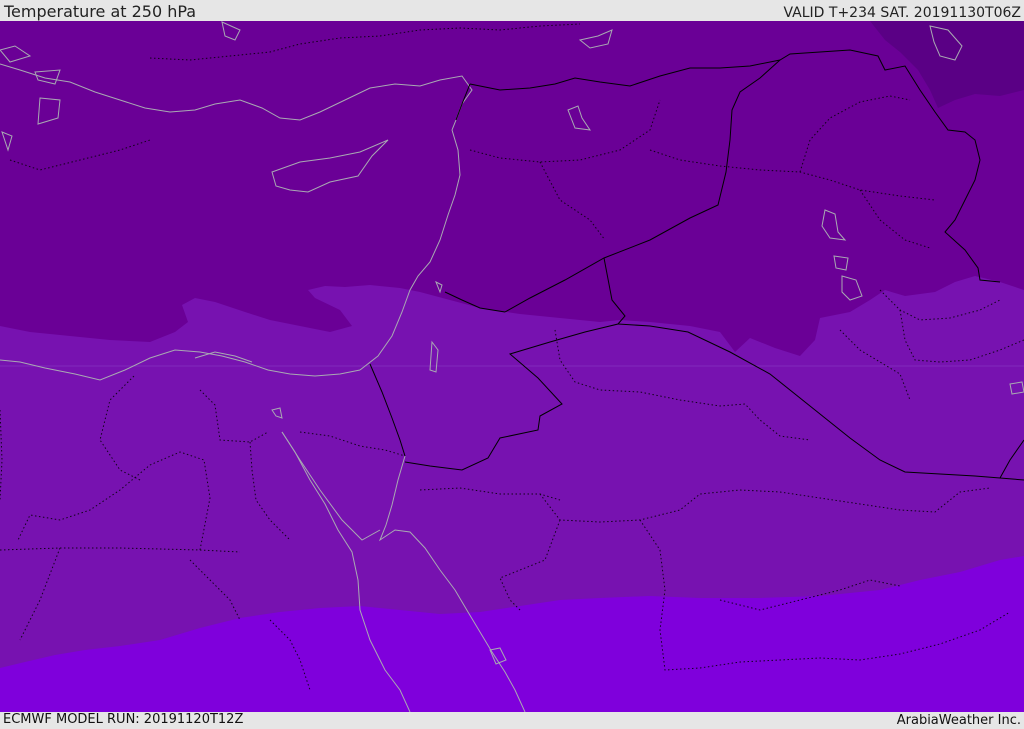 The image size is (1024, 729). What do you see at coordinates (902, 13) in the screenshot?
I see `valid-time: VALID T+234 SAT. 20191130T06Z` at bounding box center [902, 13].